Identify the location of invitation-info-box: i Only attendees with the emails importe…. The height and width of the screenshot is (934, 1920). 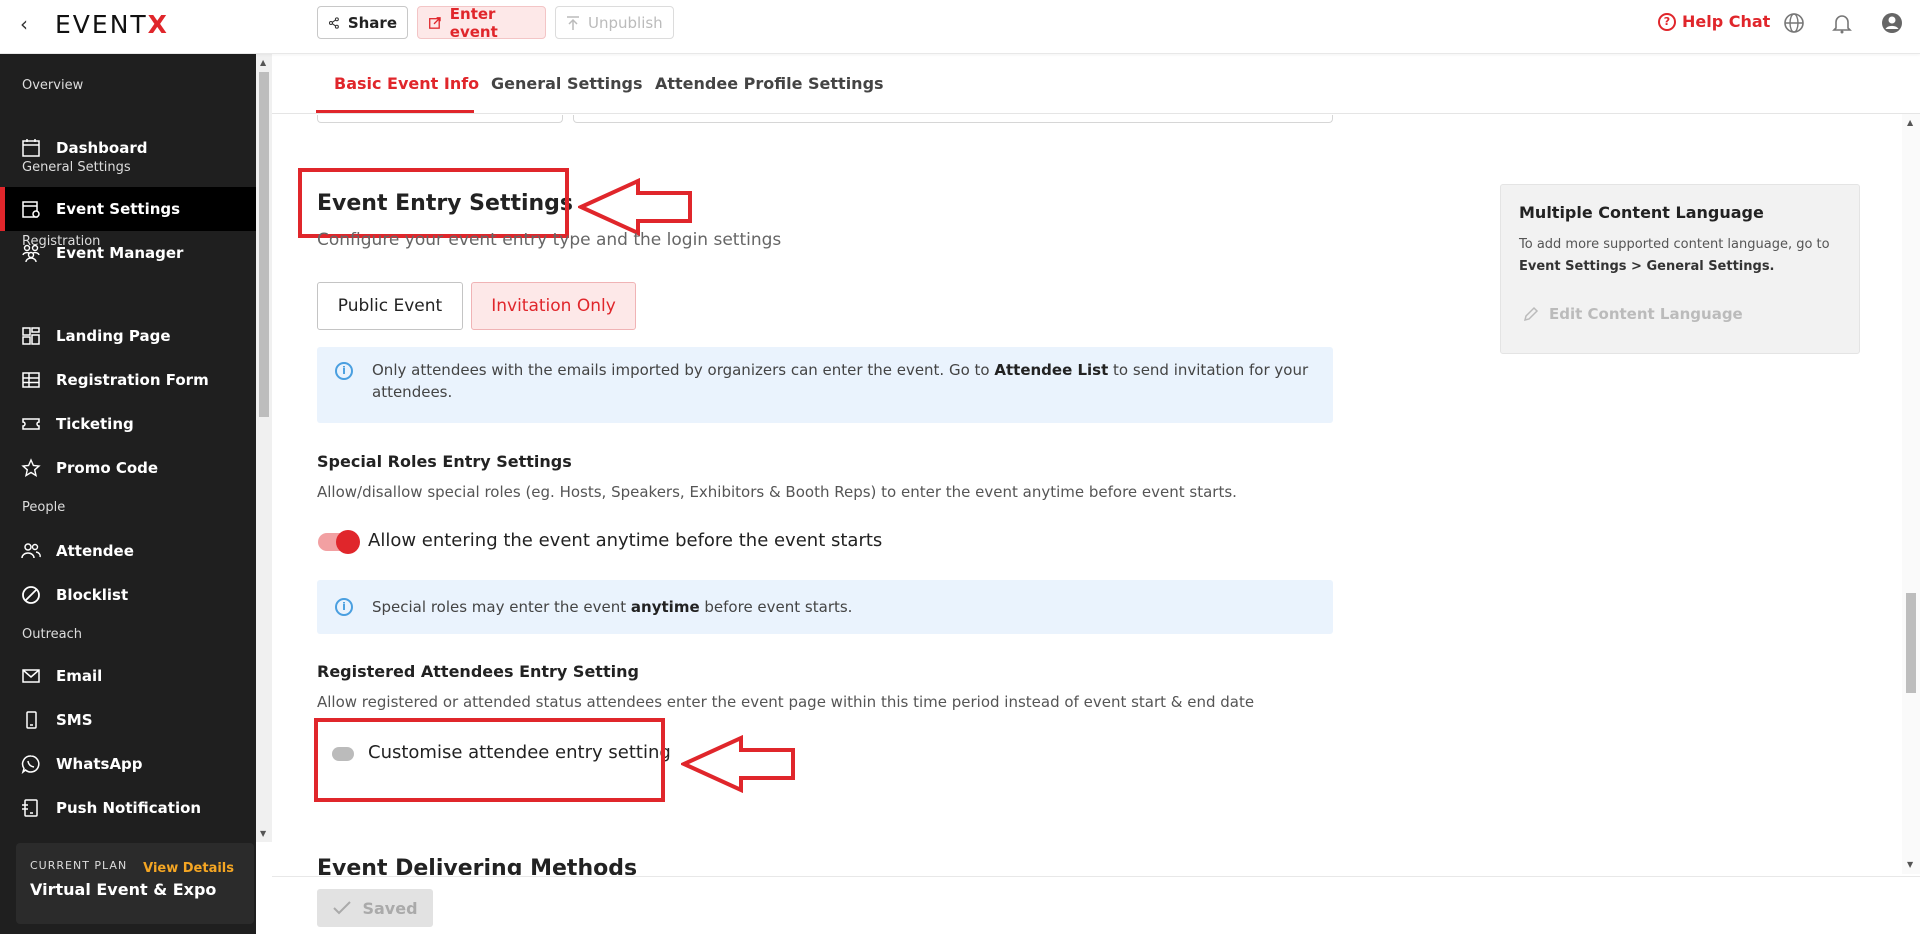
(825, 385).